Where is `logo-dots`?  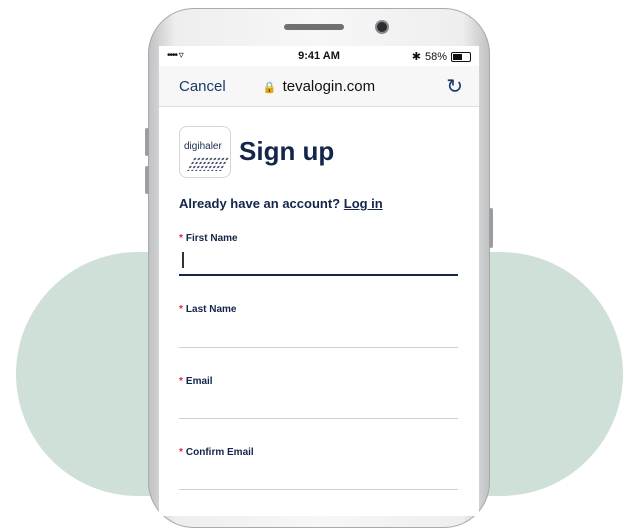 logo-dots is located at coordinates (207, 164).